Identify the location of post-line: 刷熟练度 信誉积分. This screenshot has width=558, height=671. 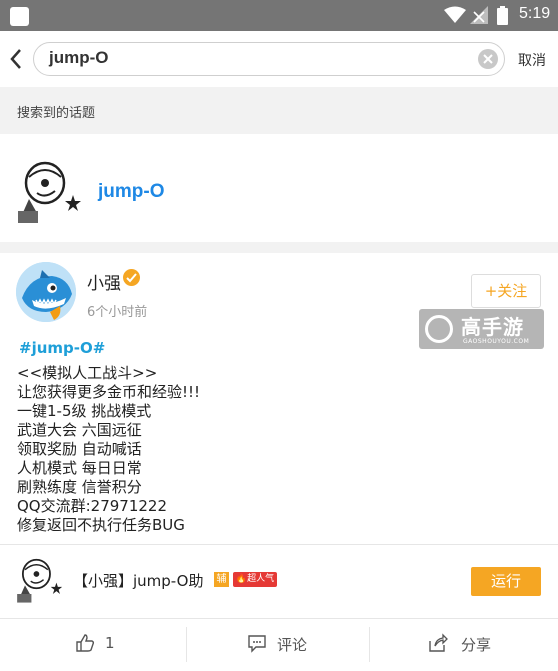
(79, 487).